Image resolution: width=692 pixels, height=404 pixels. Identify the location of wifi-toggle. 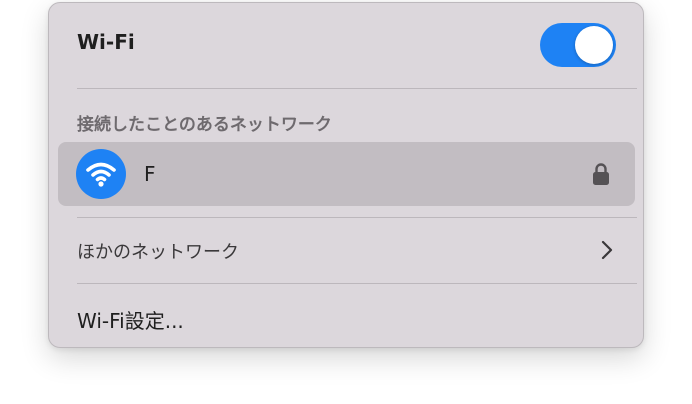
(578, 45).